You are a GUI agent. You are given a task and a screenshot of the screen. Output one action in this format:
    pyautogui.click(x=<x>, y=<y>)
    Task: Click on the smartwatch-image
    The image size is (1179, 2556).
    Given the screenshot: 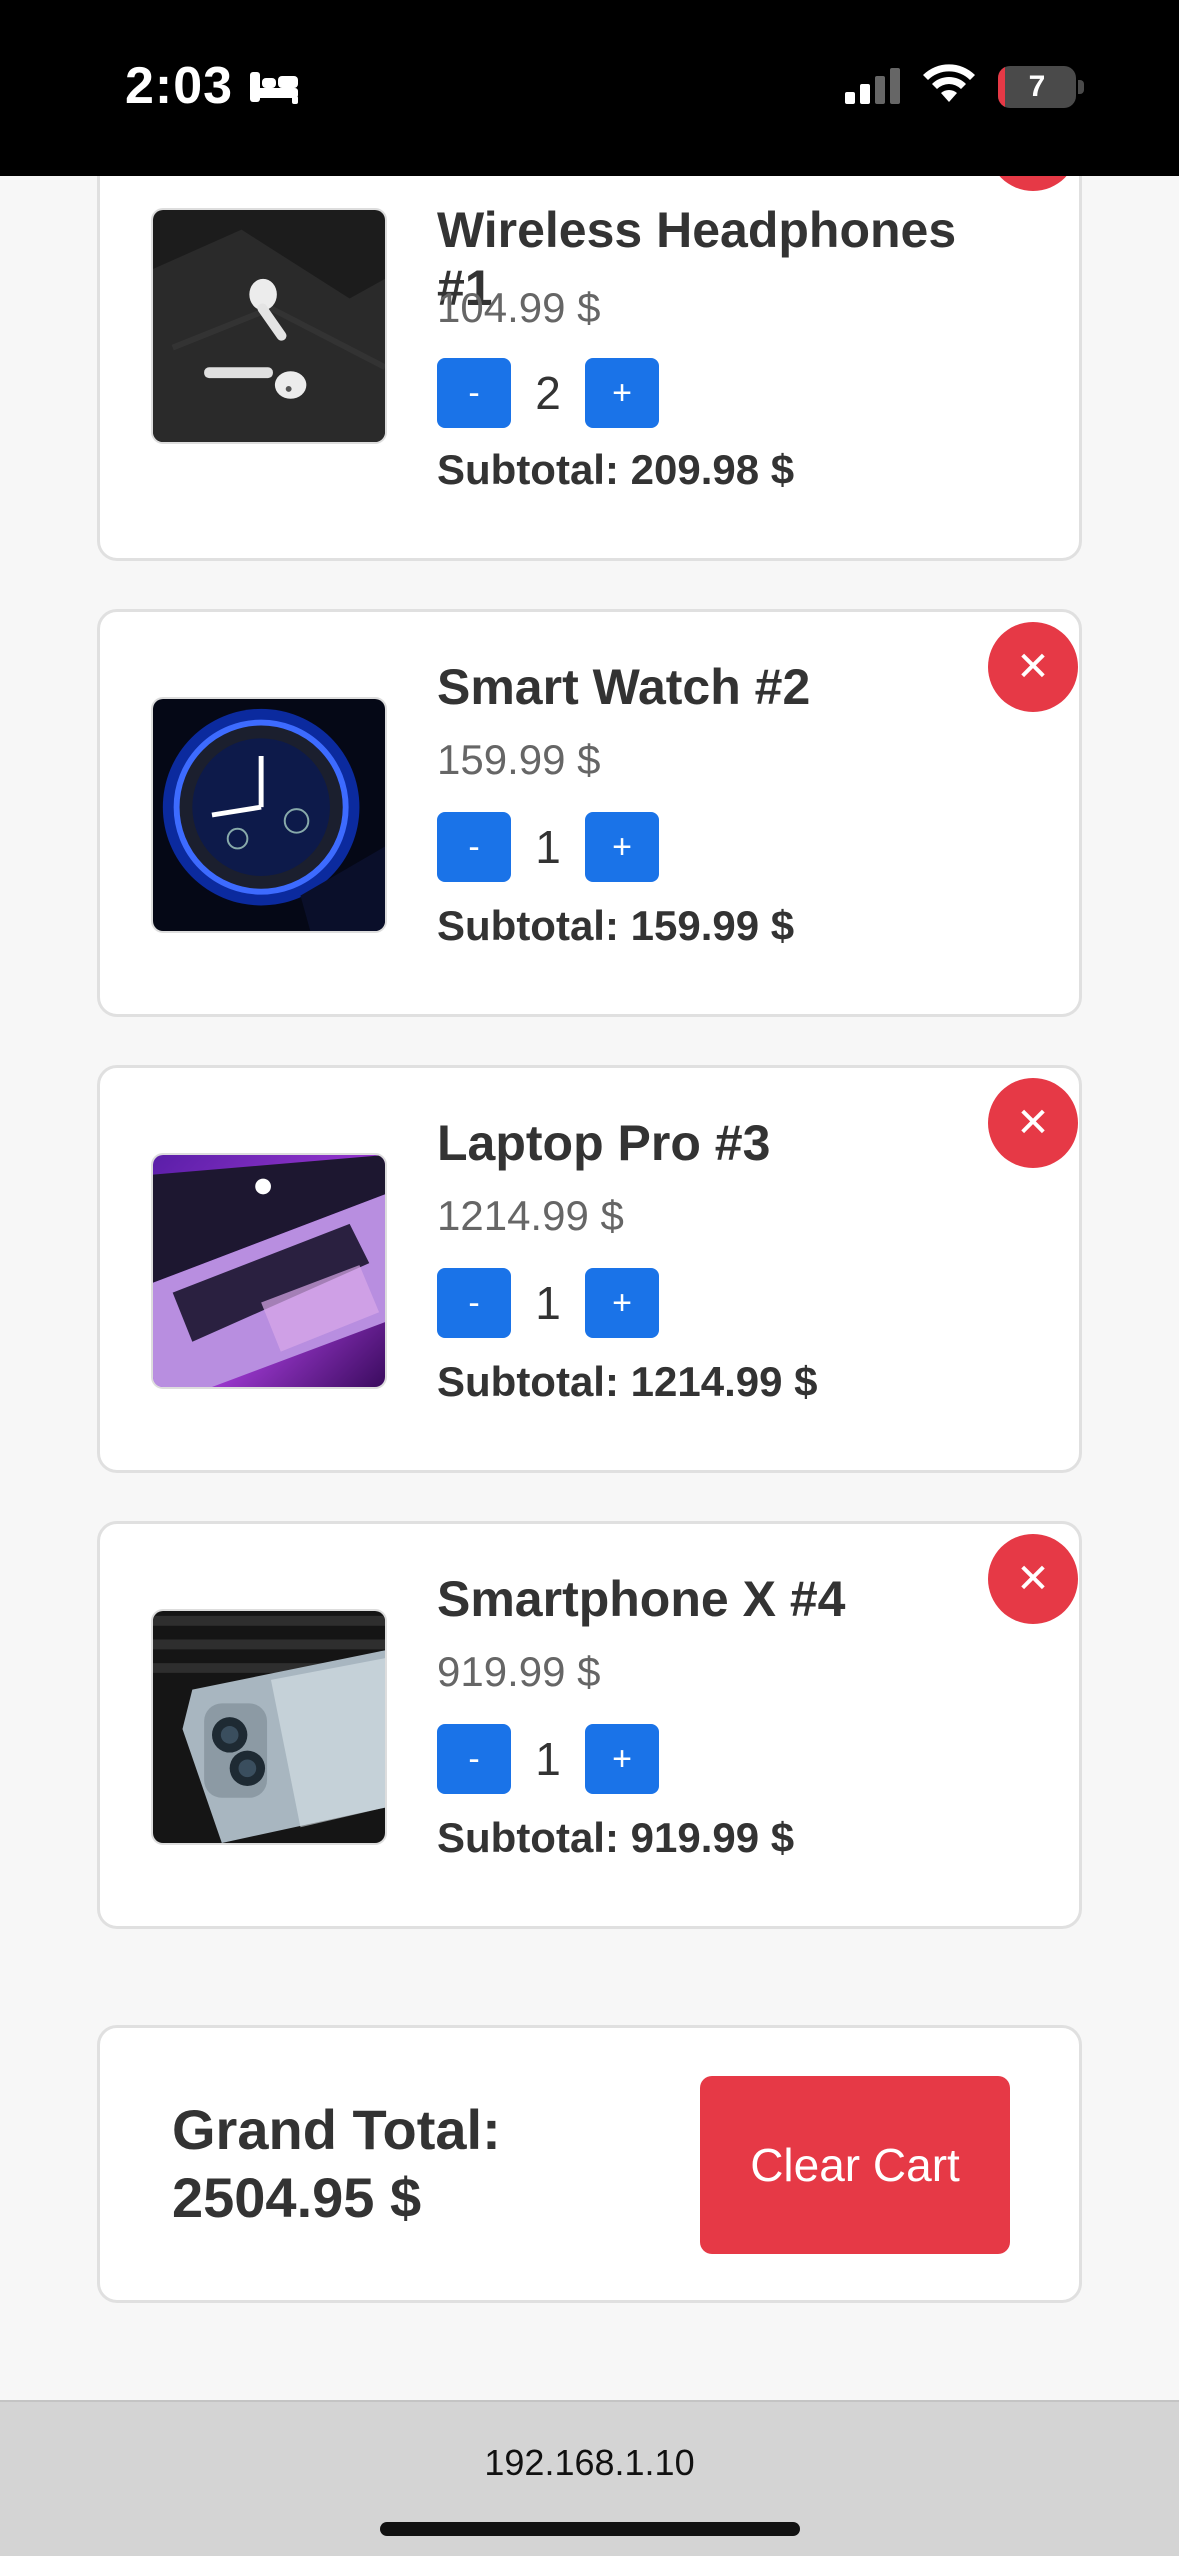 What is the action you would take?
    pyautogui.click(x=269, y=815)
    